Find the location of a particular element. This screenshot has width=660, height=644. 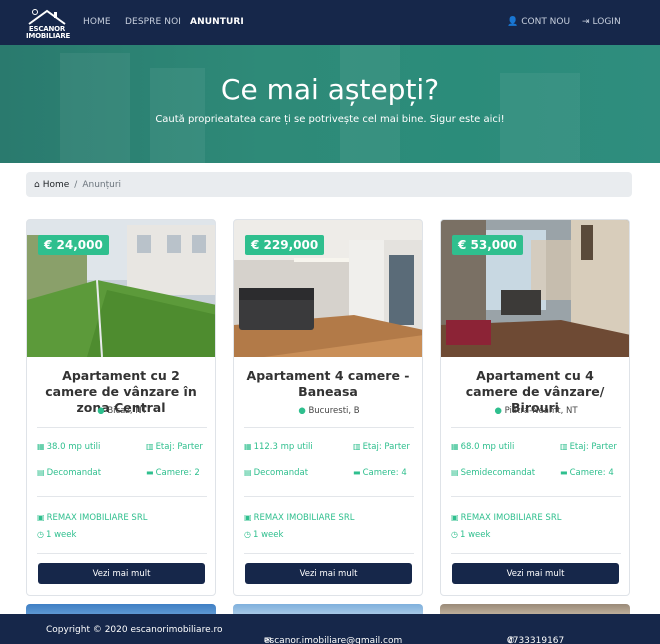

feature-area: ▦ 68.0 mp utili is located at coordinates (482, 447).